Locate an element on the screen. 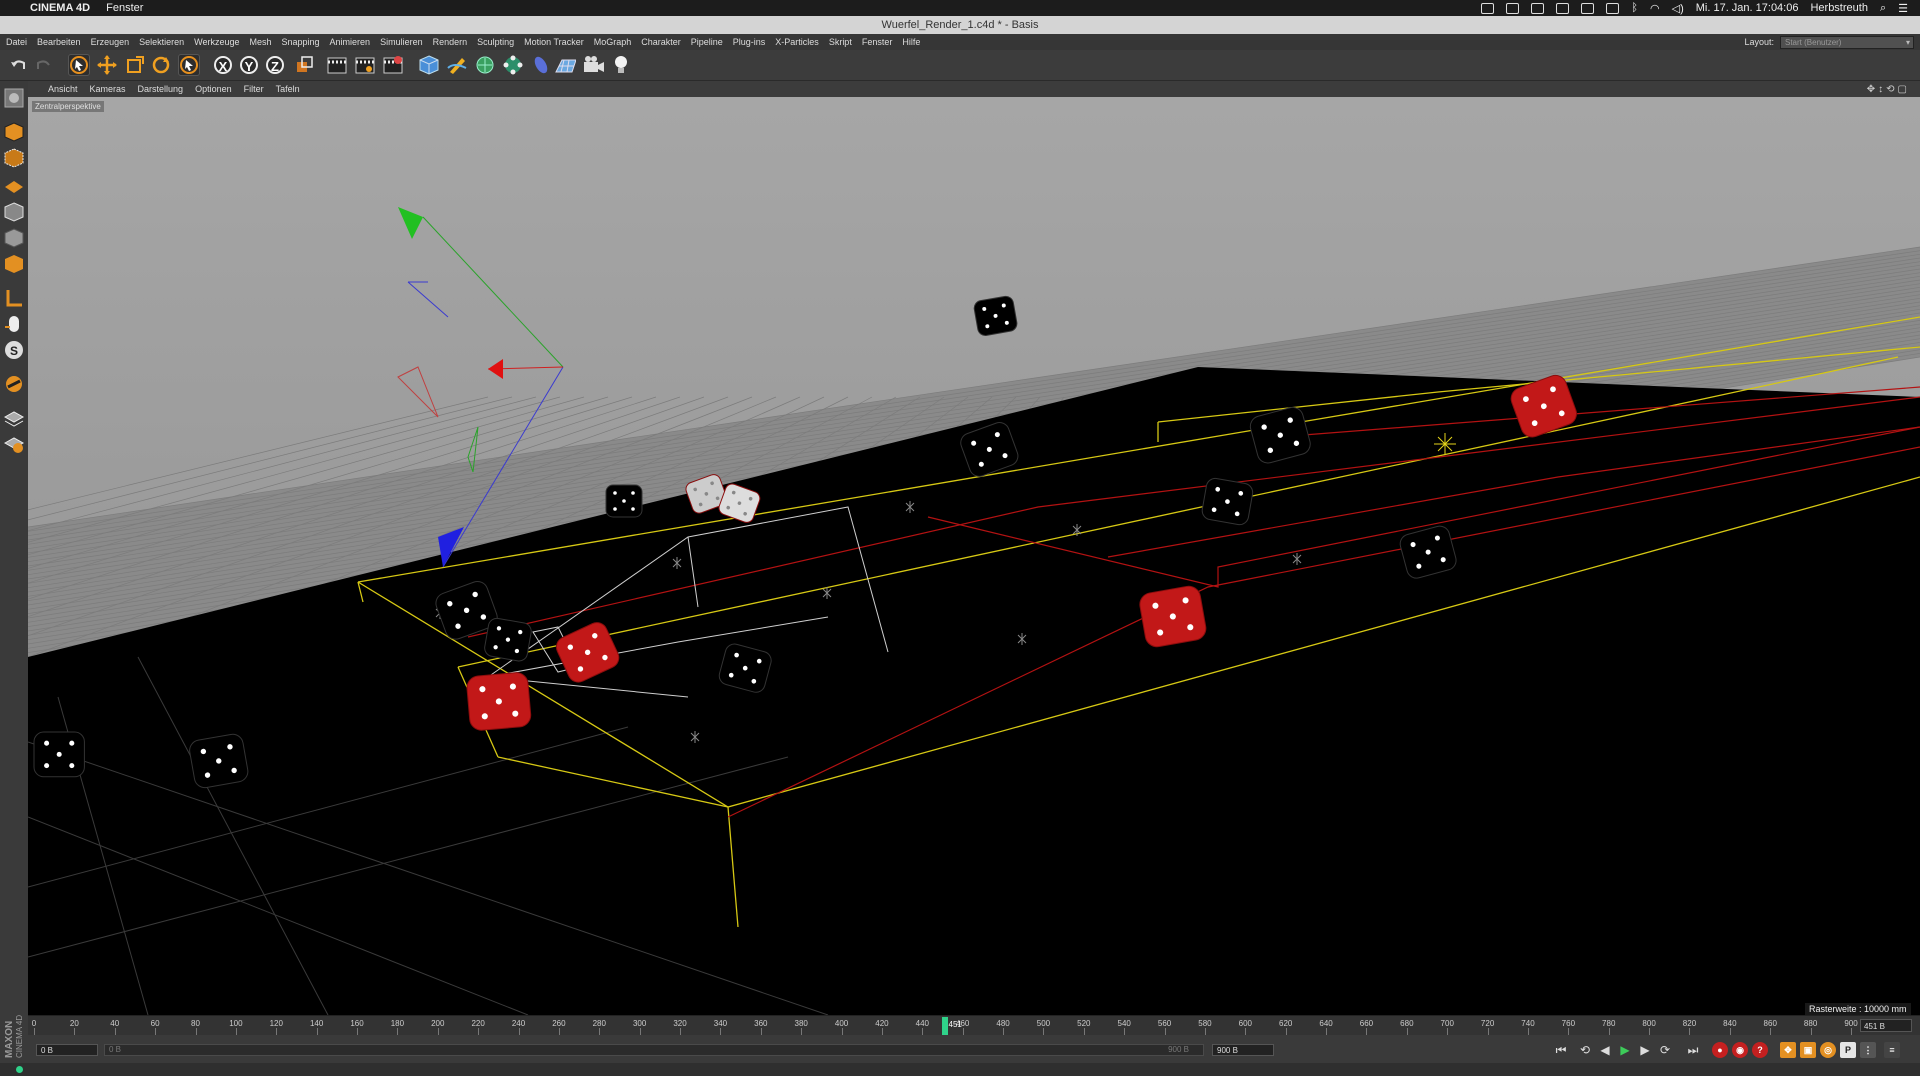  model-mode-icon is located at coordinates (14, 98).